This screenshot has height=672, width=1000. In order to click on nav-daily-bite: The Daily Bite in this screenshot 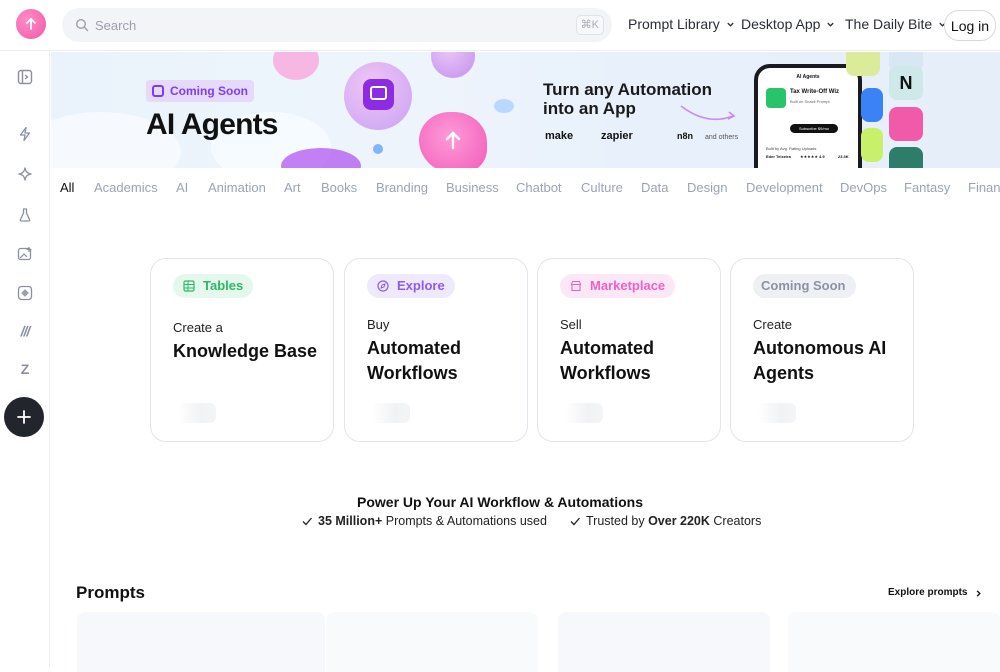, I will do `click(896, 24)`.